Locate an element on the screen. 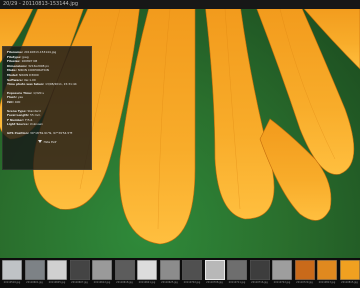  exif-value: 20110813-153144.jpg is located at coordinates (40, 52).